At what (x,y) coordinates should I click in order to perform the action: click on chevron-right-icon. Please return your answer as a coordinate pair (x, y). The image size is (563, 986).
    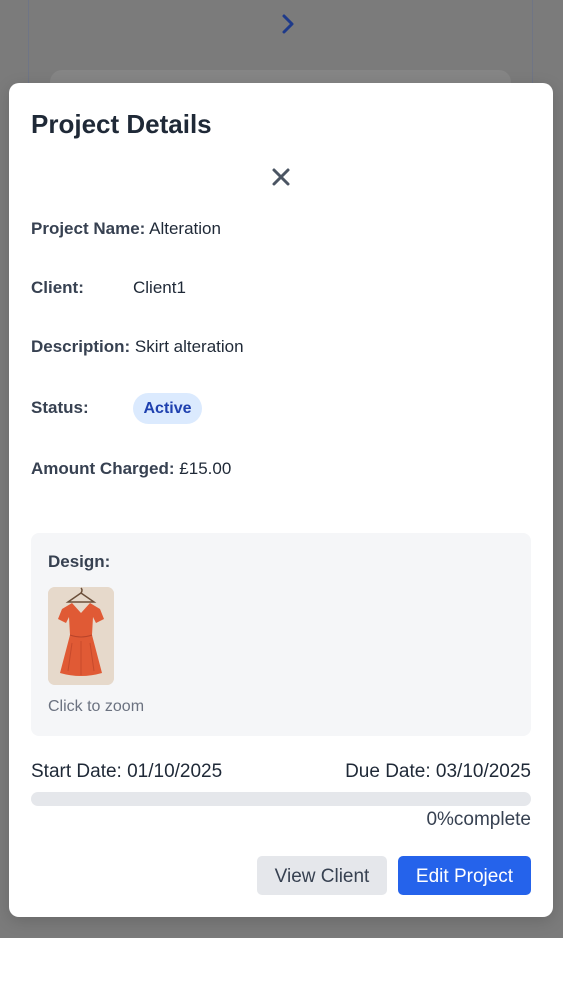
    Looking at the image, I should click on (291, 26).